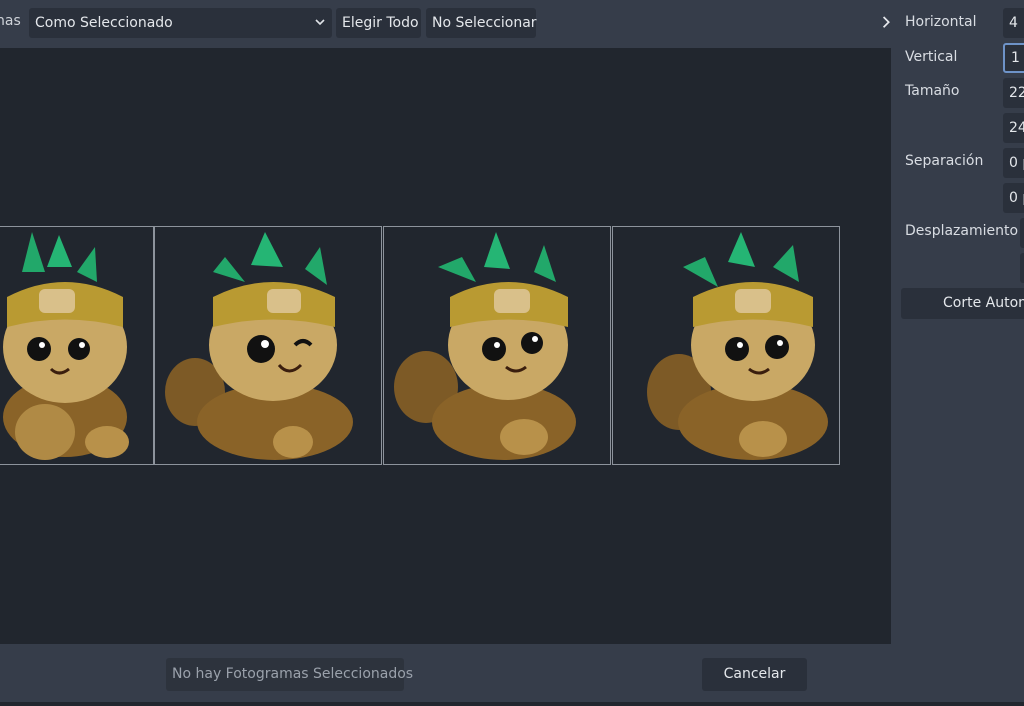 Image resolution: width=1024 pixels, height=706 pixels. What do you see at coordinates (932, 91) in the screenshot?
I see `size-label: Tamaño` at bounding box center [932, 91].